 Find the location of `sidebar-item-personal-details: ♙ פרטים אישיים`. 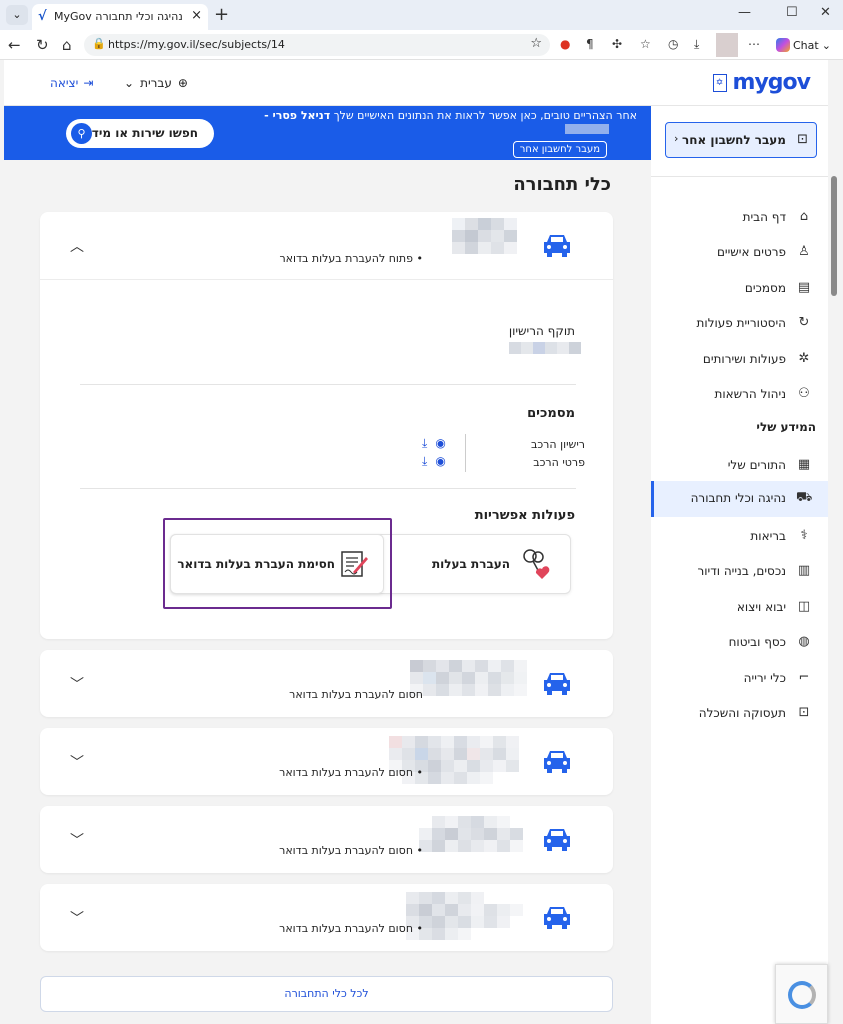

sidebar-item-personal-details: ♙ פרטים אישיים is located at coordinates (739, 252).